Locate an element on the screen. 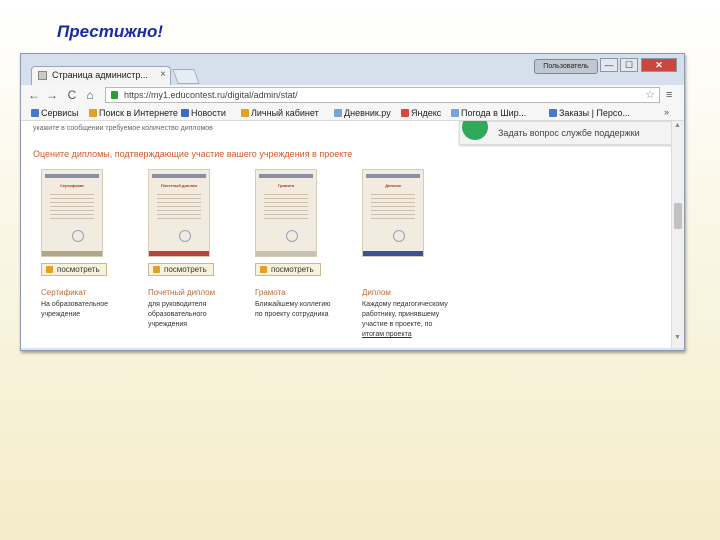 The image size is (720, 540). award-name: Грамота is located at coordinates (270, 292).